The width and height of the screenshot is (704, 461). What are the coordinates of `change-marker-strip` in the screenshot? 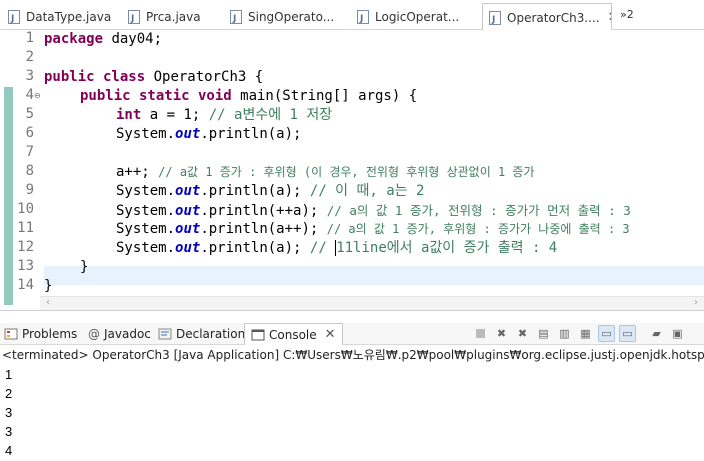 It's located at (8, 196).